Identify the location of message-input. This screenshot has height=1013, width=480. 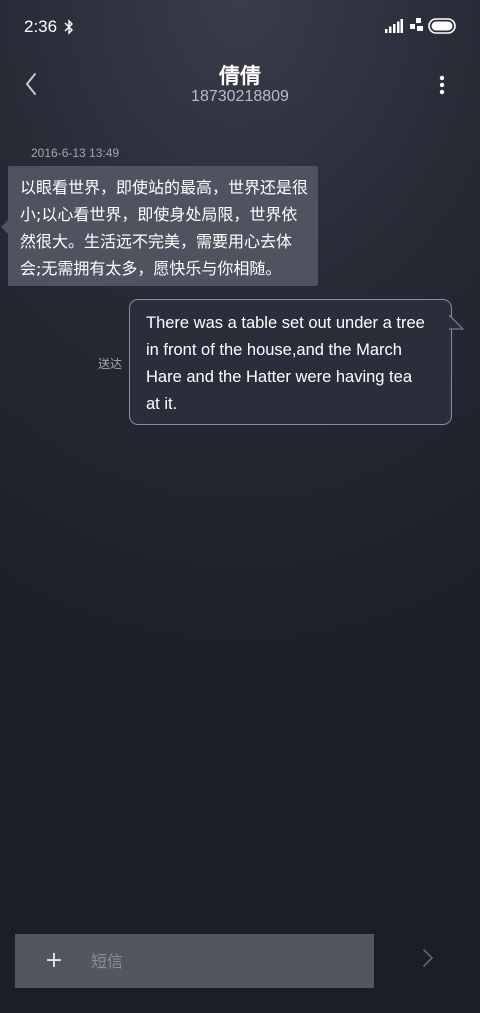
(226, 961).